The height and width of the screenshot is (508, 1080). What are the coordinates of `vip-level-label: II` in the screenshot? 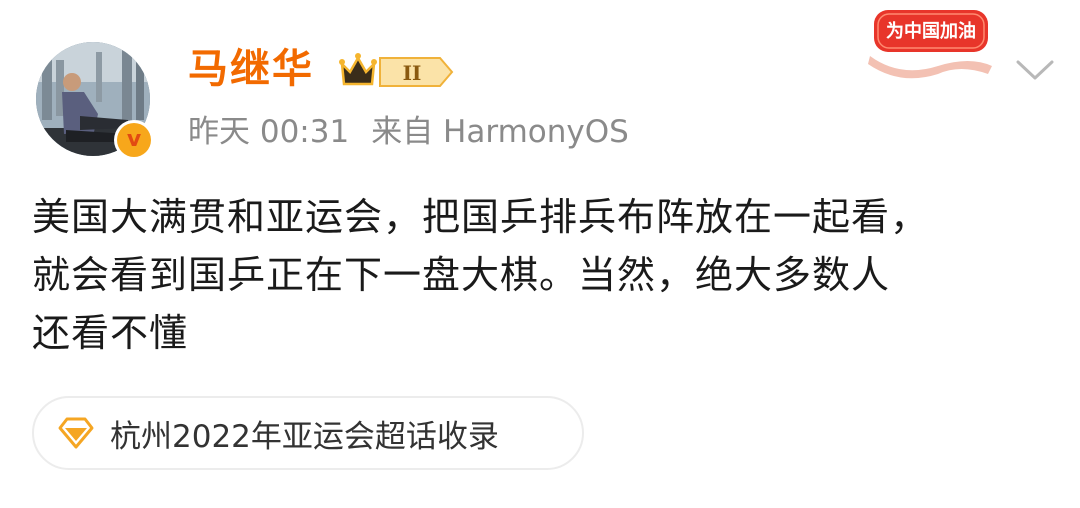 It's located at (412, 73).